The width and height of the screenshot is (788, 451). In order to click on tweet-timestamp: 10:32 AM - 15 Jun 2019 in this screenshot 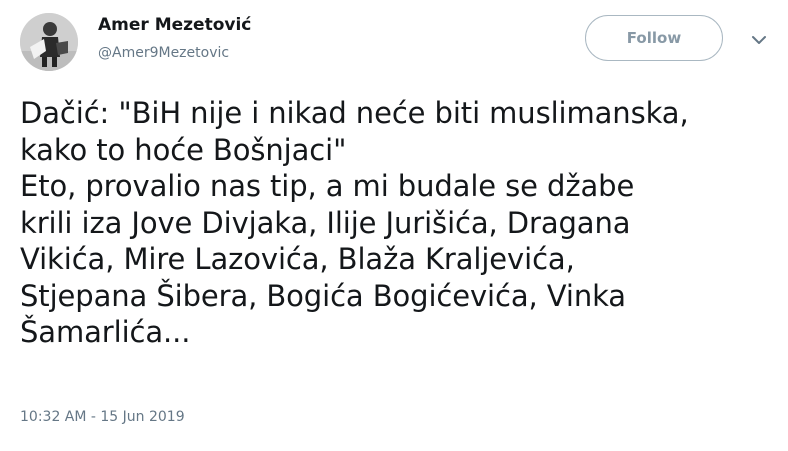, I will do `click(102, 417)`.